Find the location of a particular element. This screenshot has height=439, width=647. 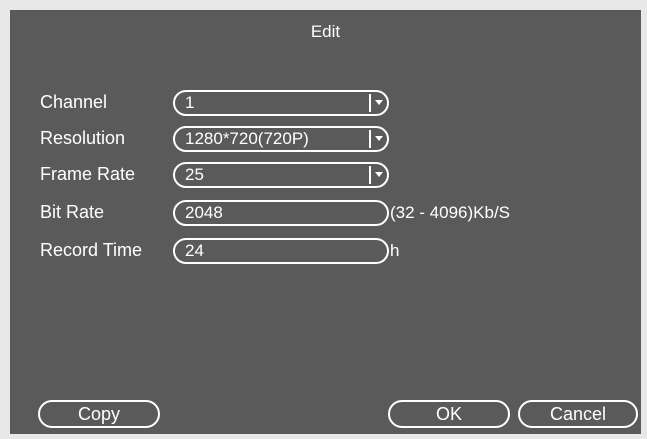

bit-rate-range: (32 - 4096)Kb/S is located at coordinates (450, 212).